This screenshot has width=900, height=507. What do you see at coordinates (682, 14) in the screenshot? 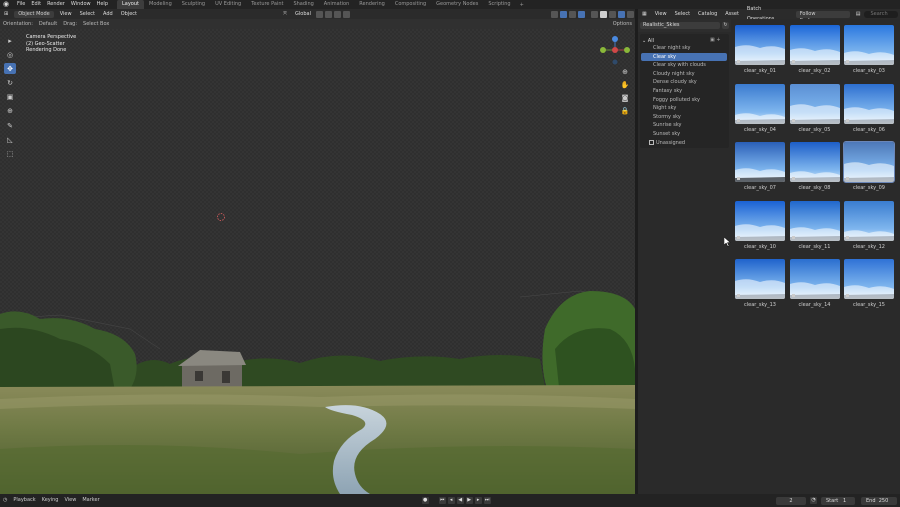
I see `asset-menu-select: Select` at bounding box center [682, 14].